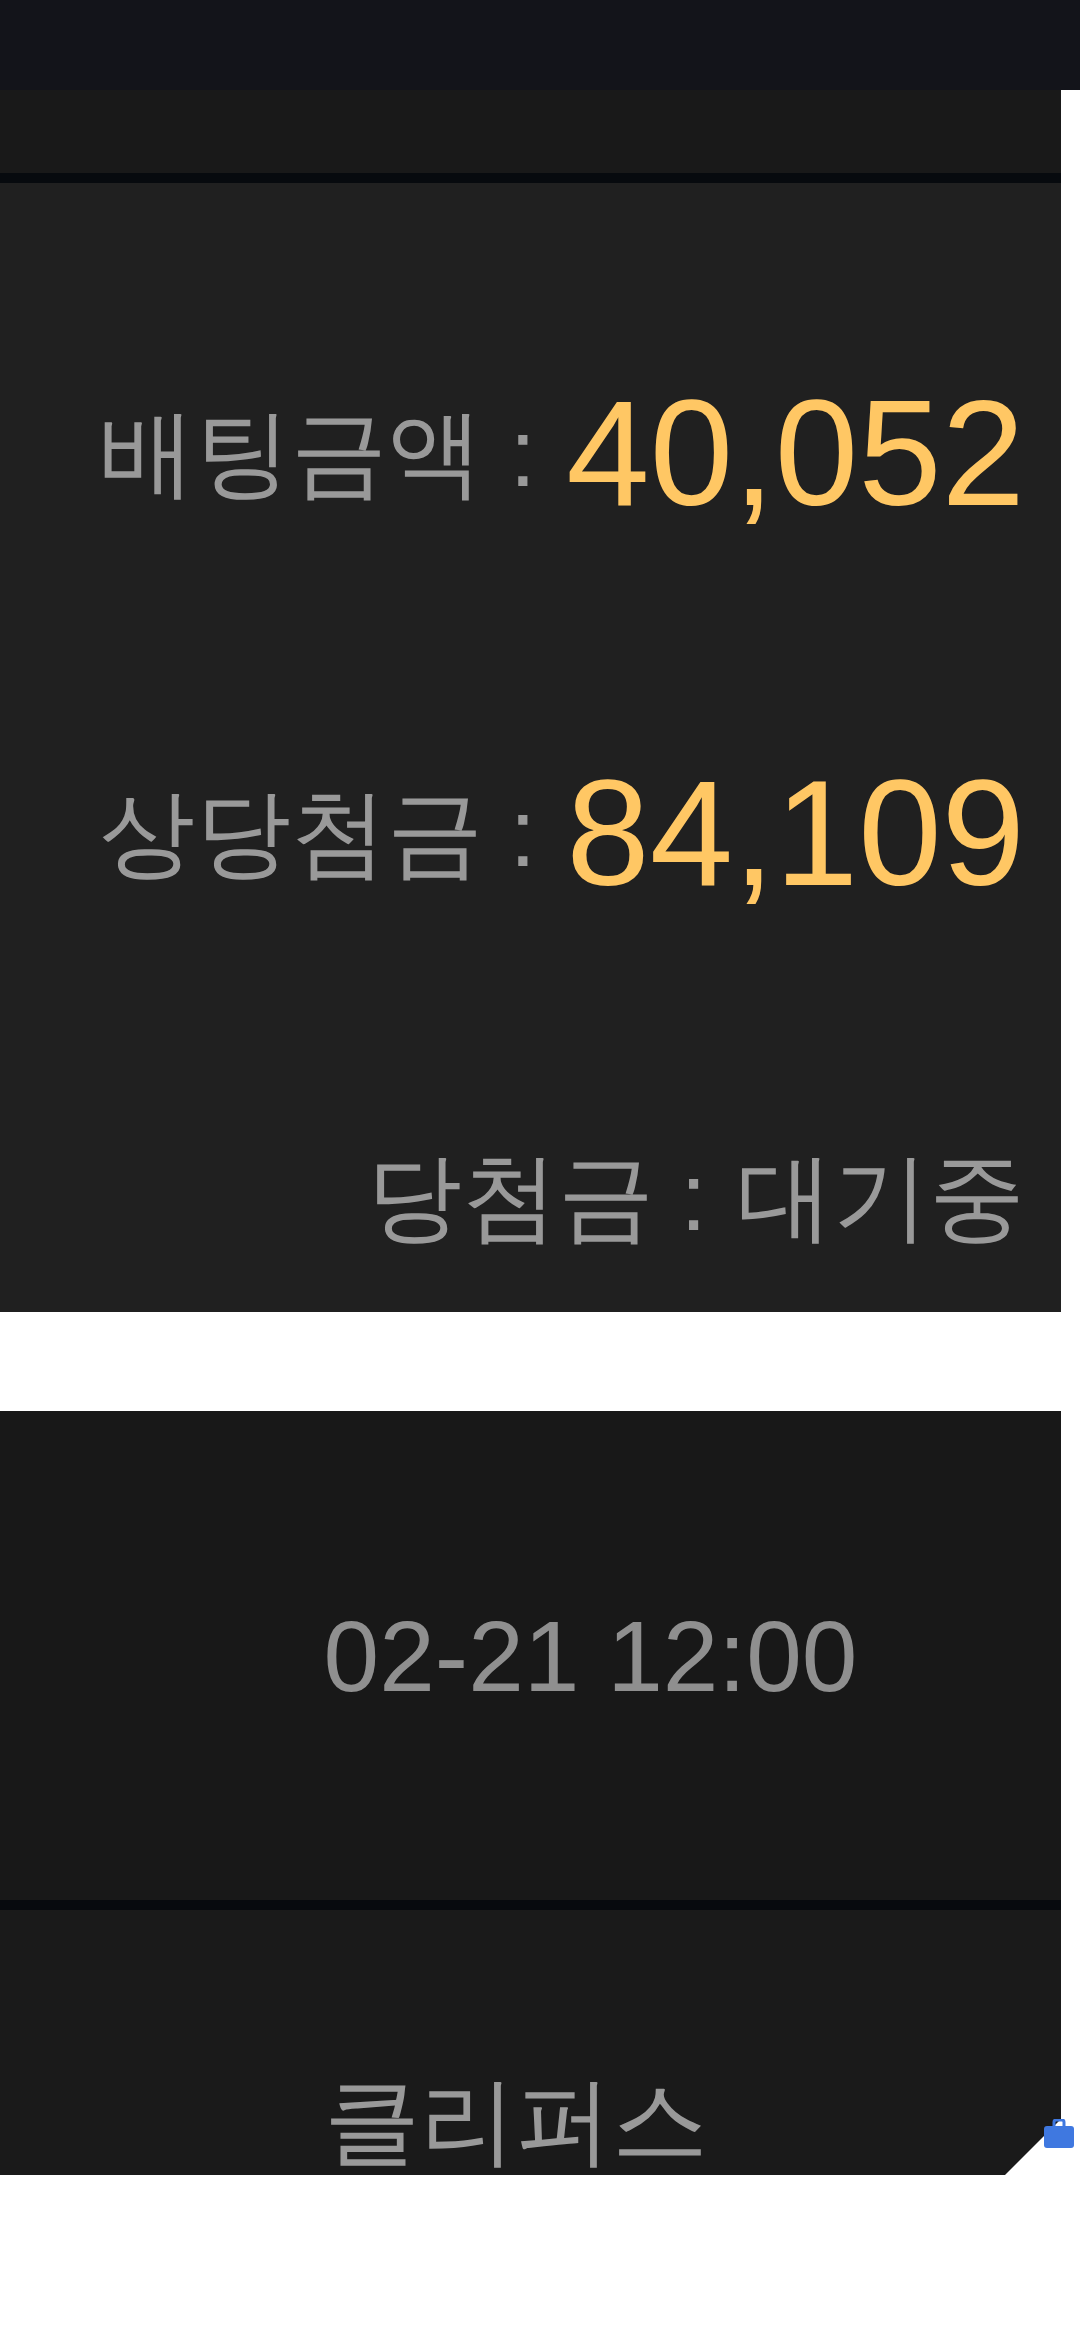  What do you see at coordinates (317, 453) in the screenshot?
I see `field-label: 배팅금액 :` at bounding box center [317, 453].